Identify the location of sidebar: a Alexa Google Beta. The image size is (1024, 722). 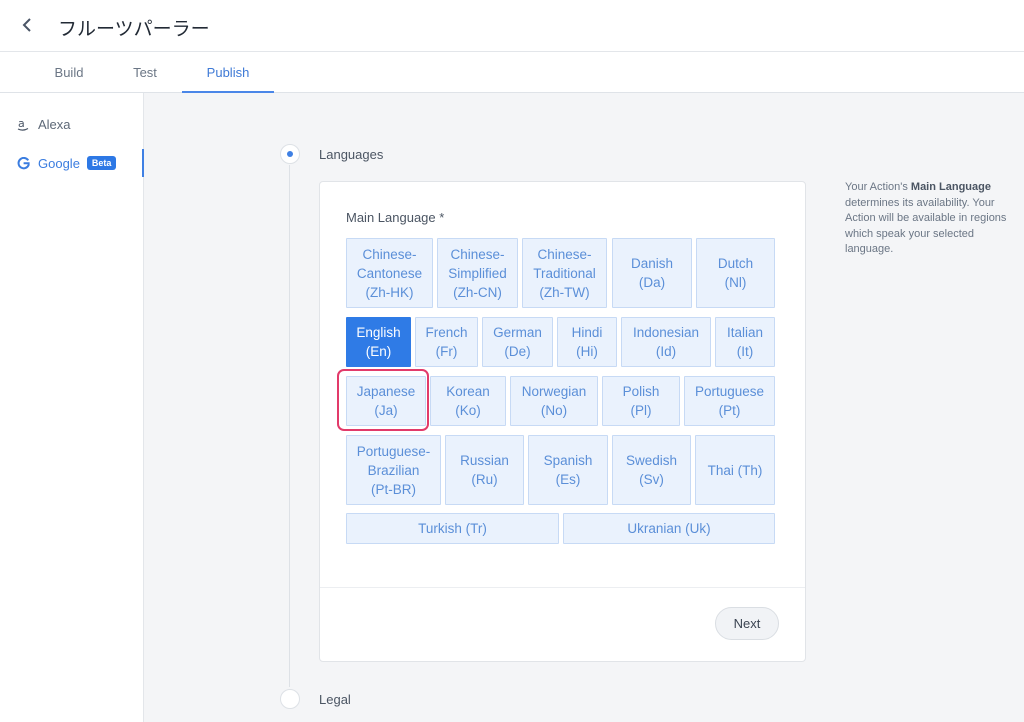
(72, 407).